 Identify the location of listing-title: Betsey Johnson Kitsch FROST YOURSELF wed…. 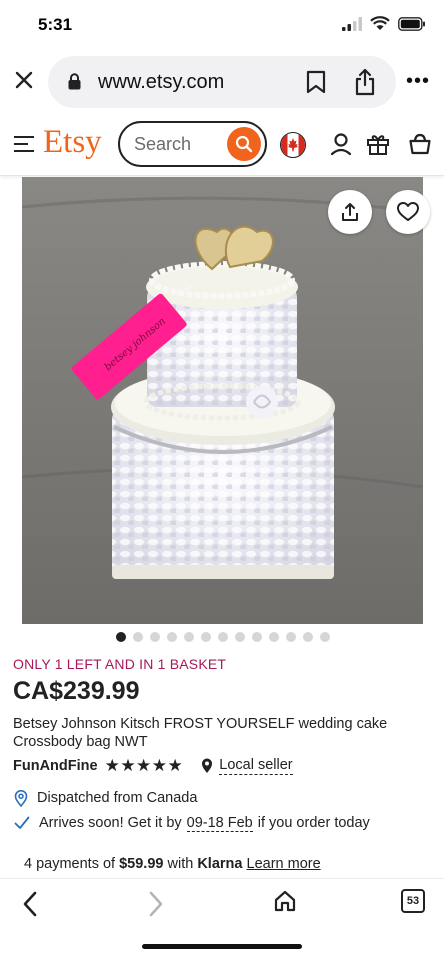
(200, 733).